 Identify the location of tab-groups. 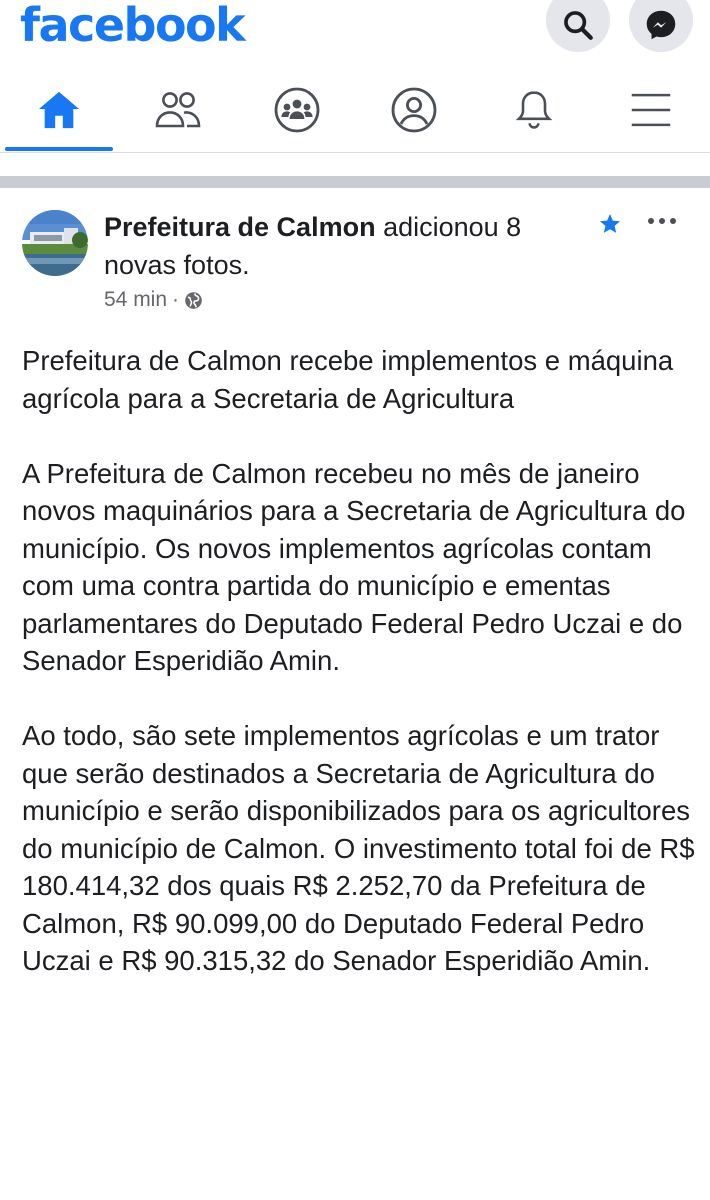
(297, 110).